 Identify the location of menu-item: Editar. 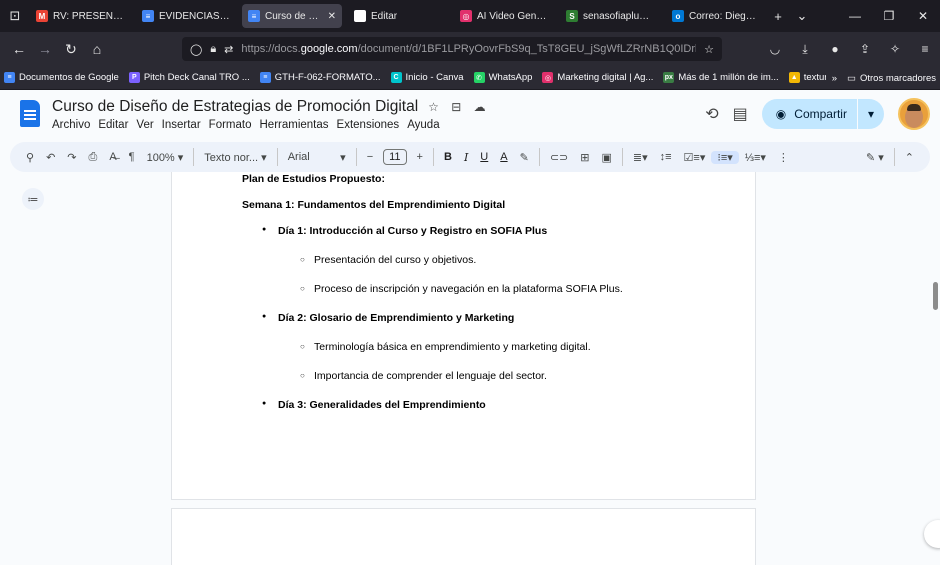
(113, 125).